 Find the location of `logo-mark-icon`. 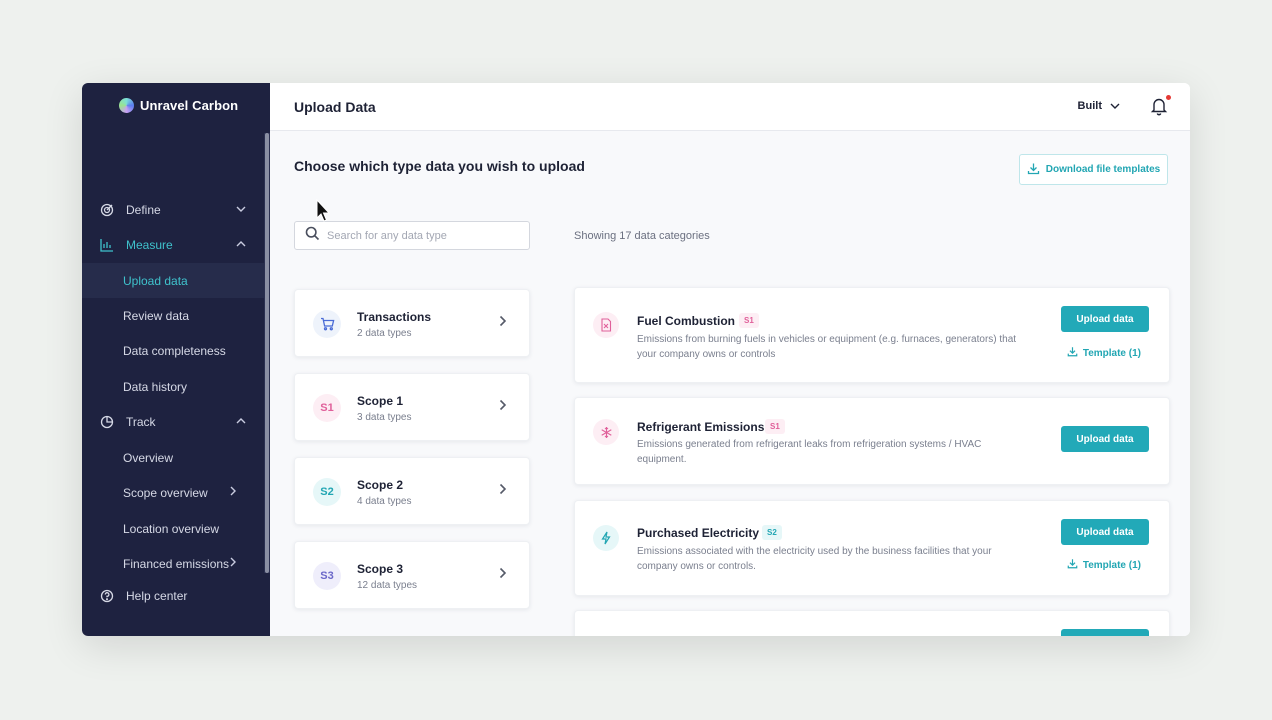

logo-mark-icon is located at coordinates (126, 105).